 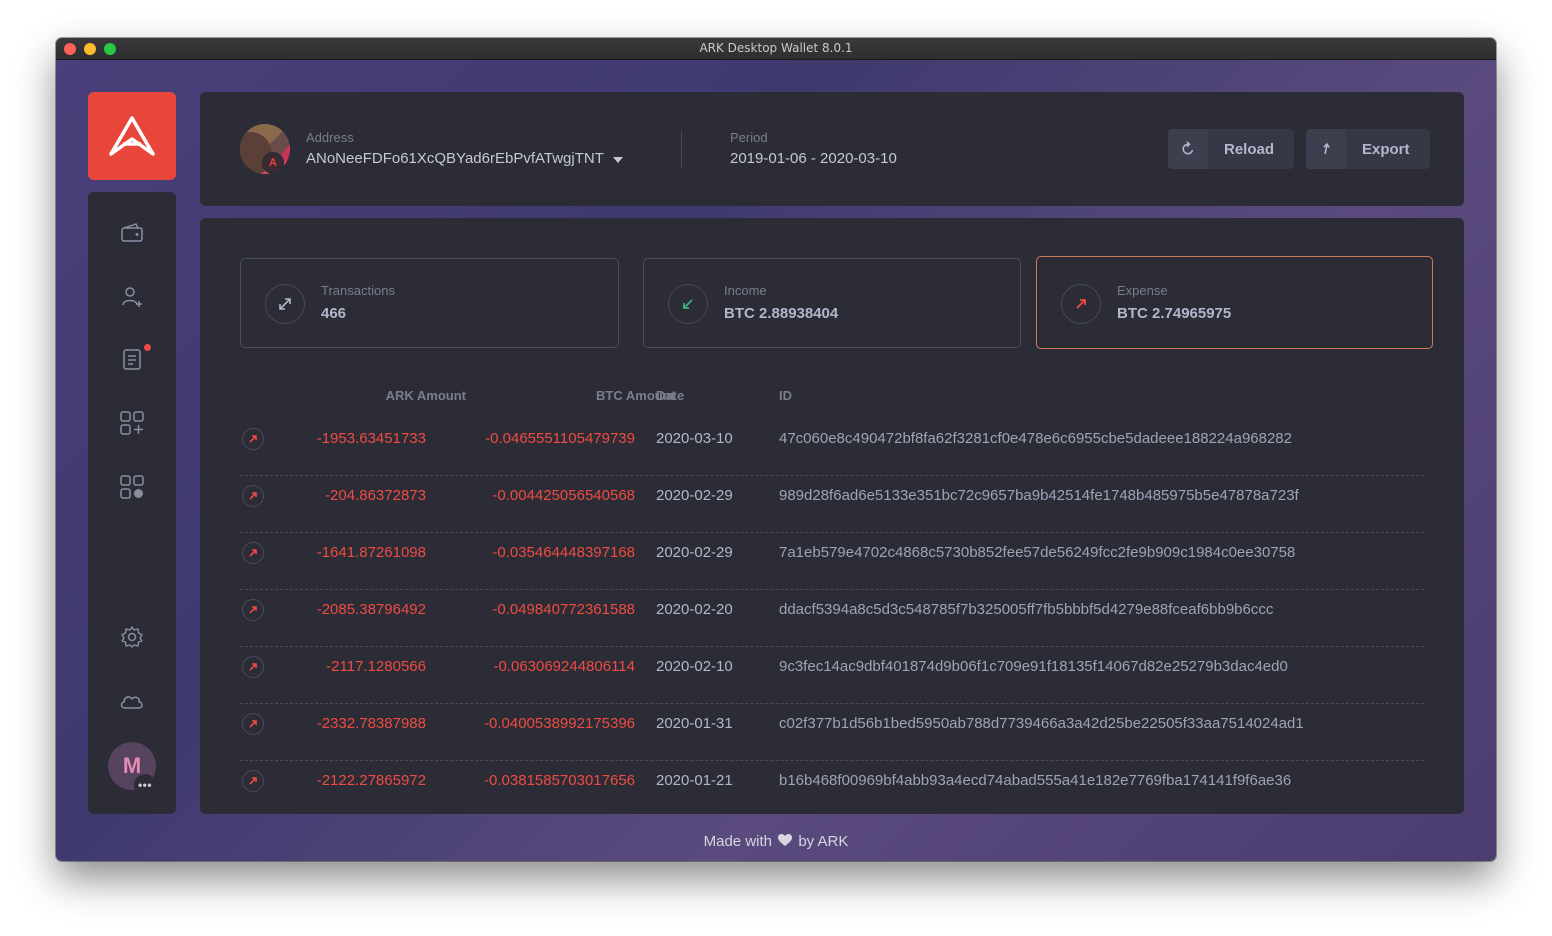 I want to click on ark-network-badge: A, so click(x=273, y=163).